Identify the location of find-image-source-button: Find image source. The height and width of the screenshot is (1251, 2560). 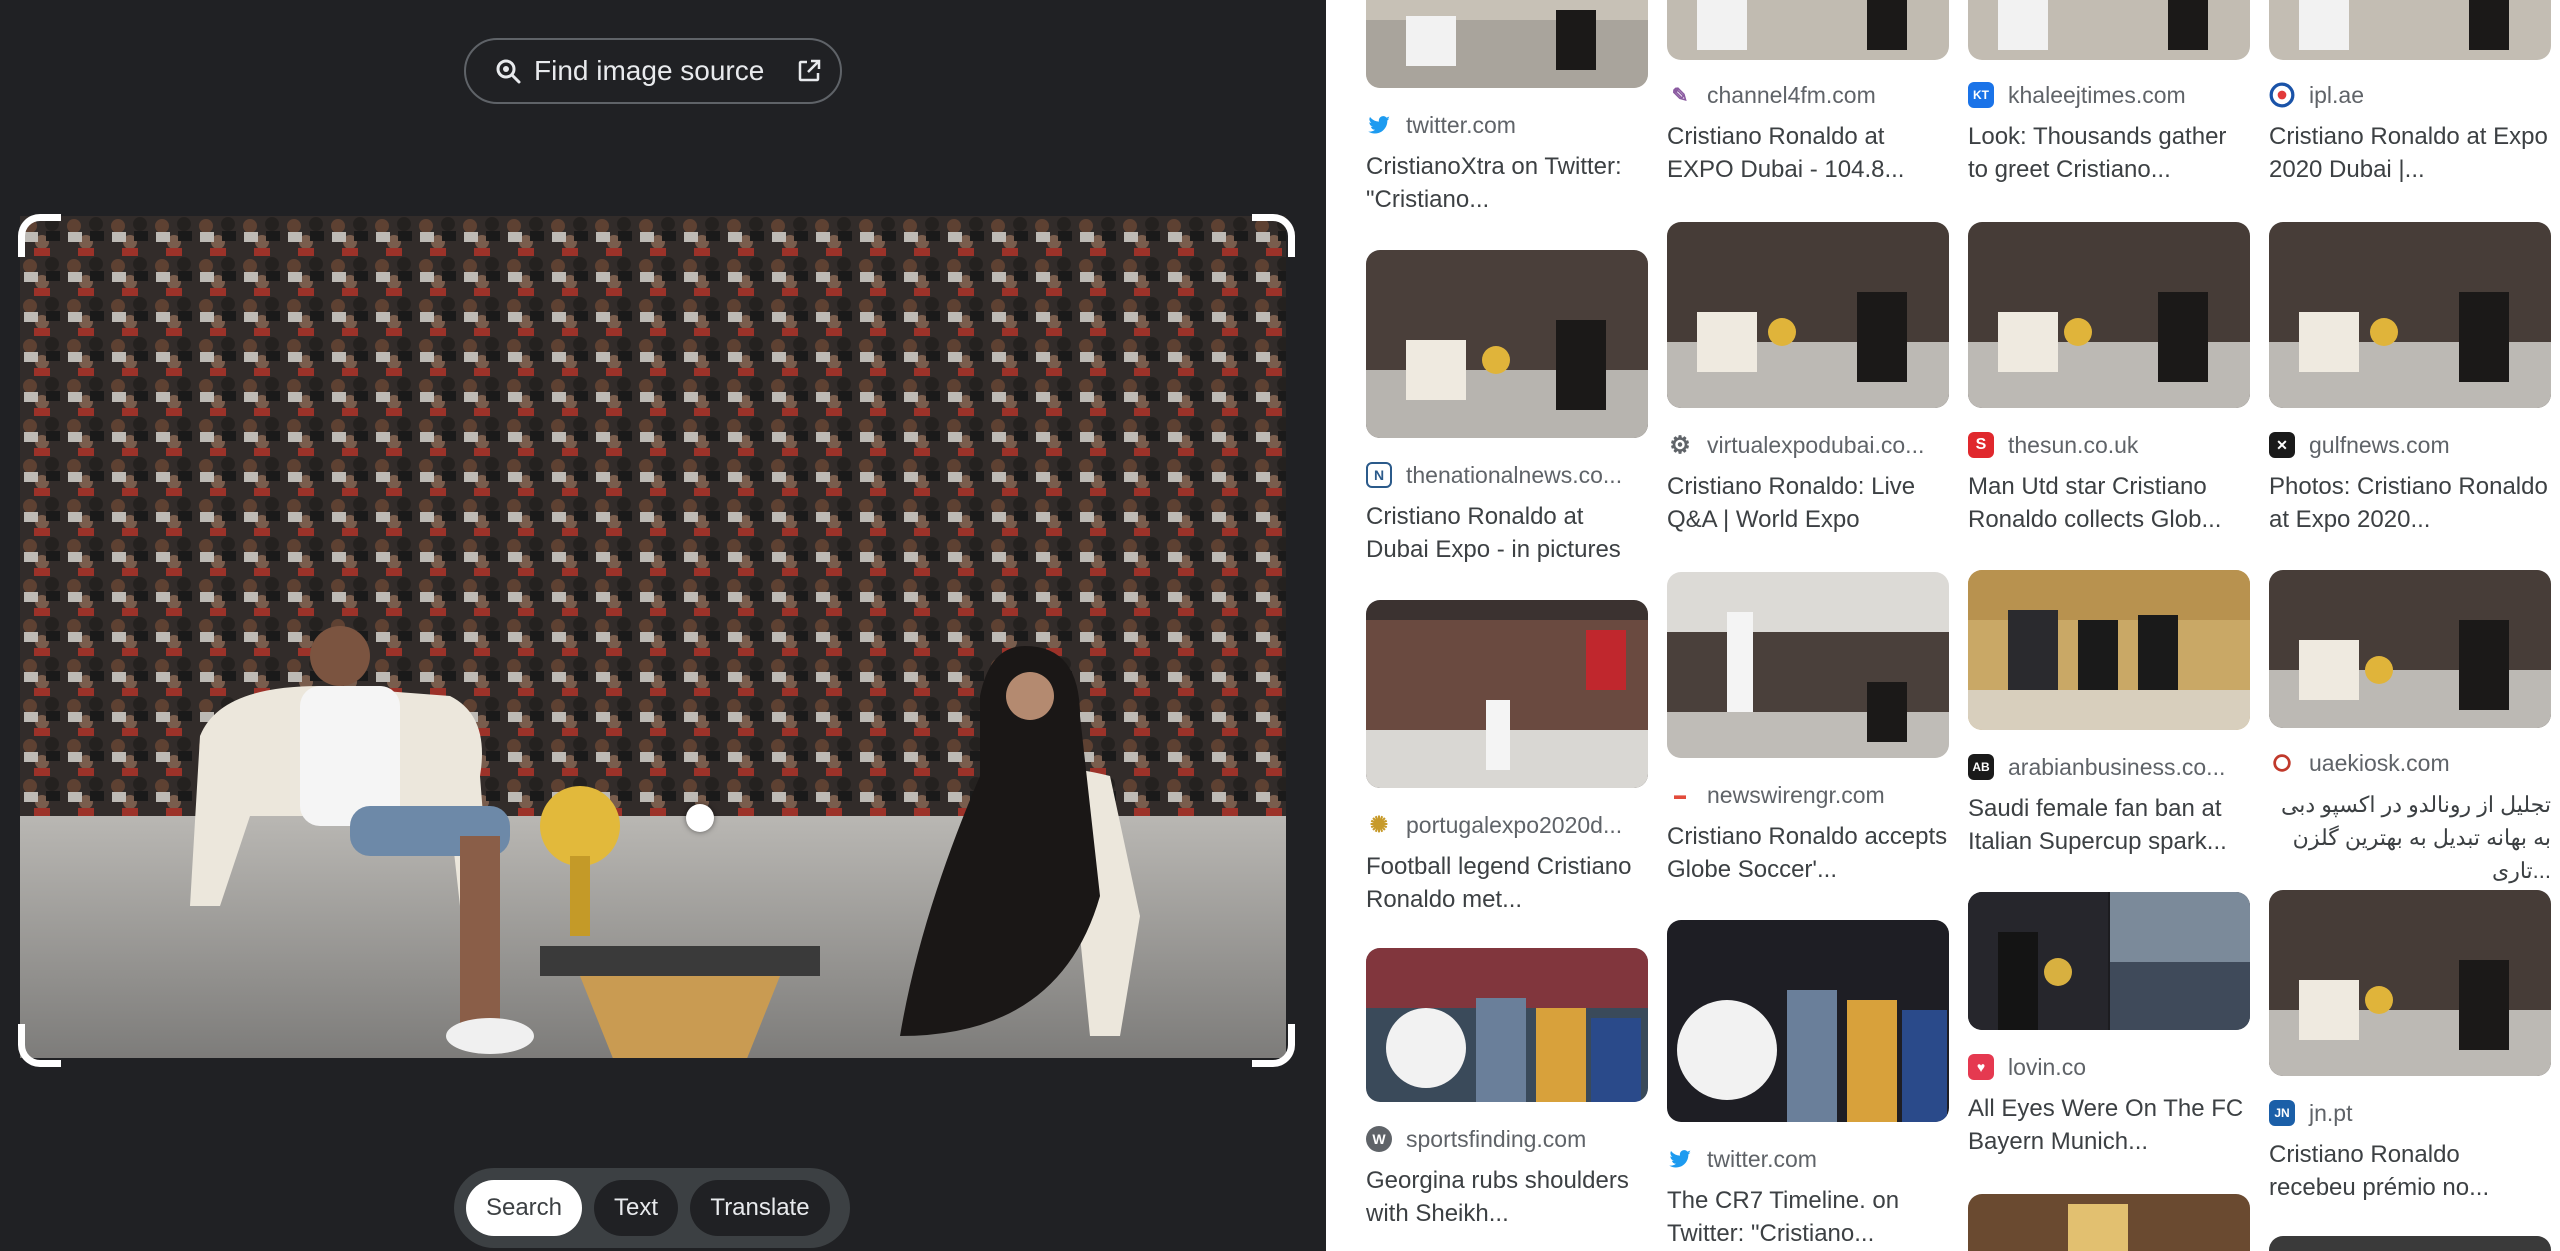
(653, 71).